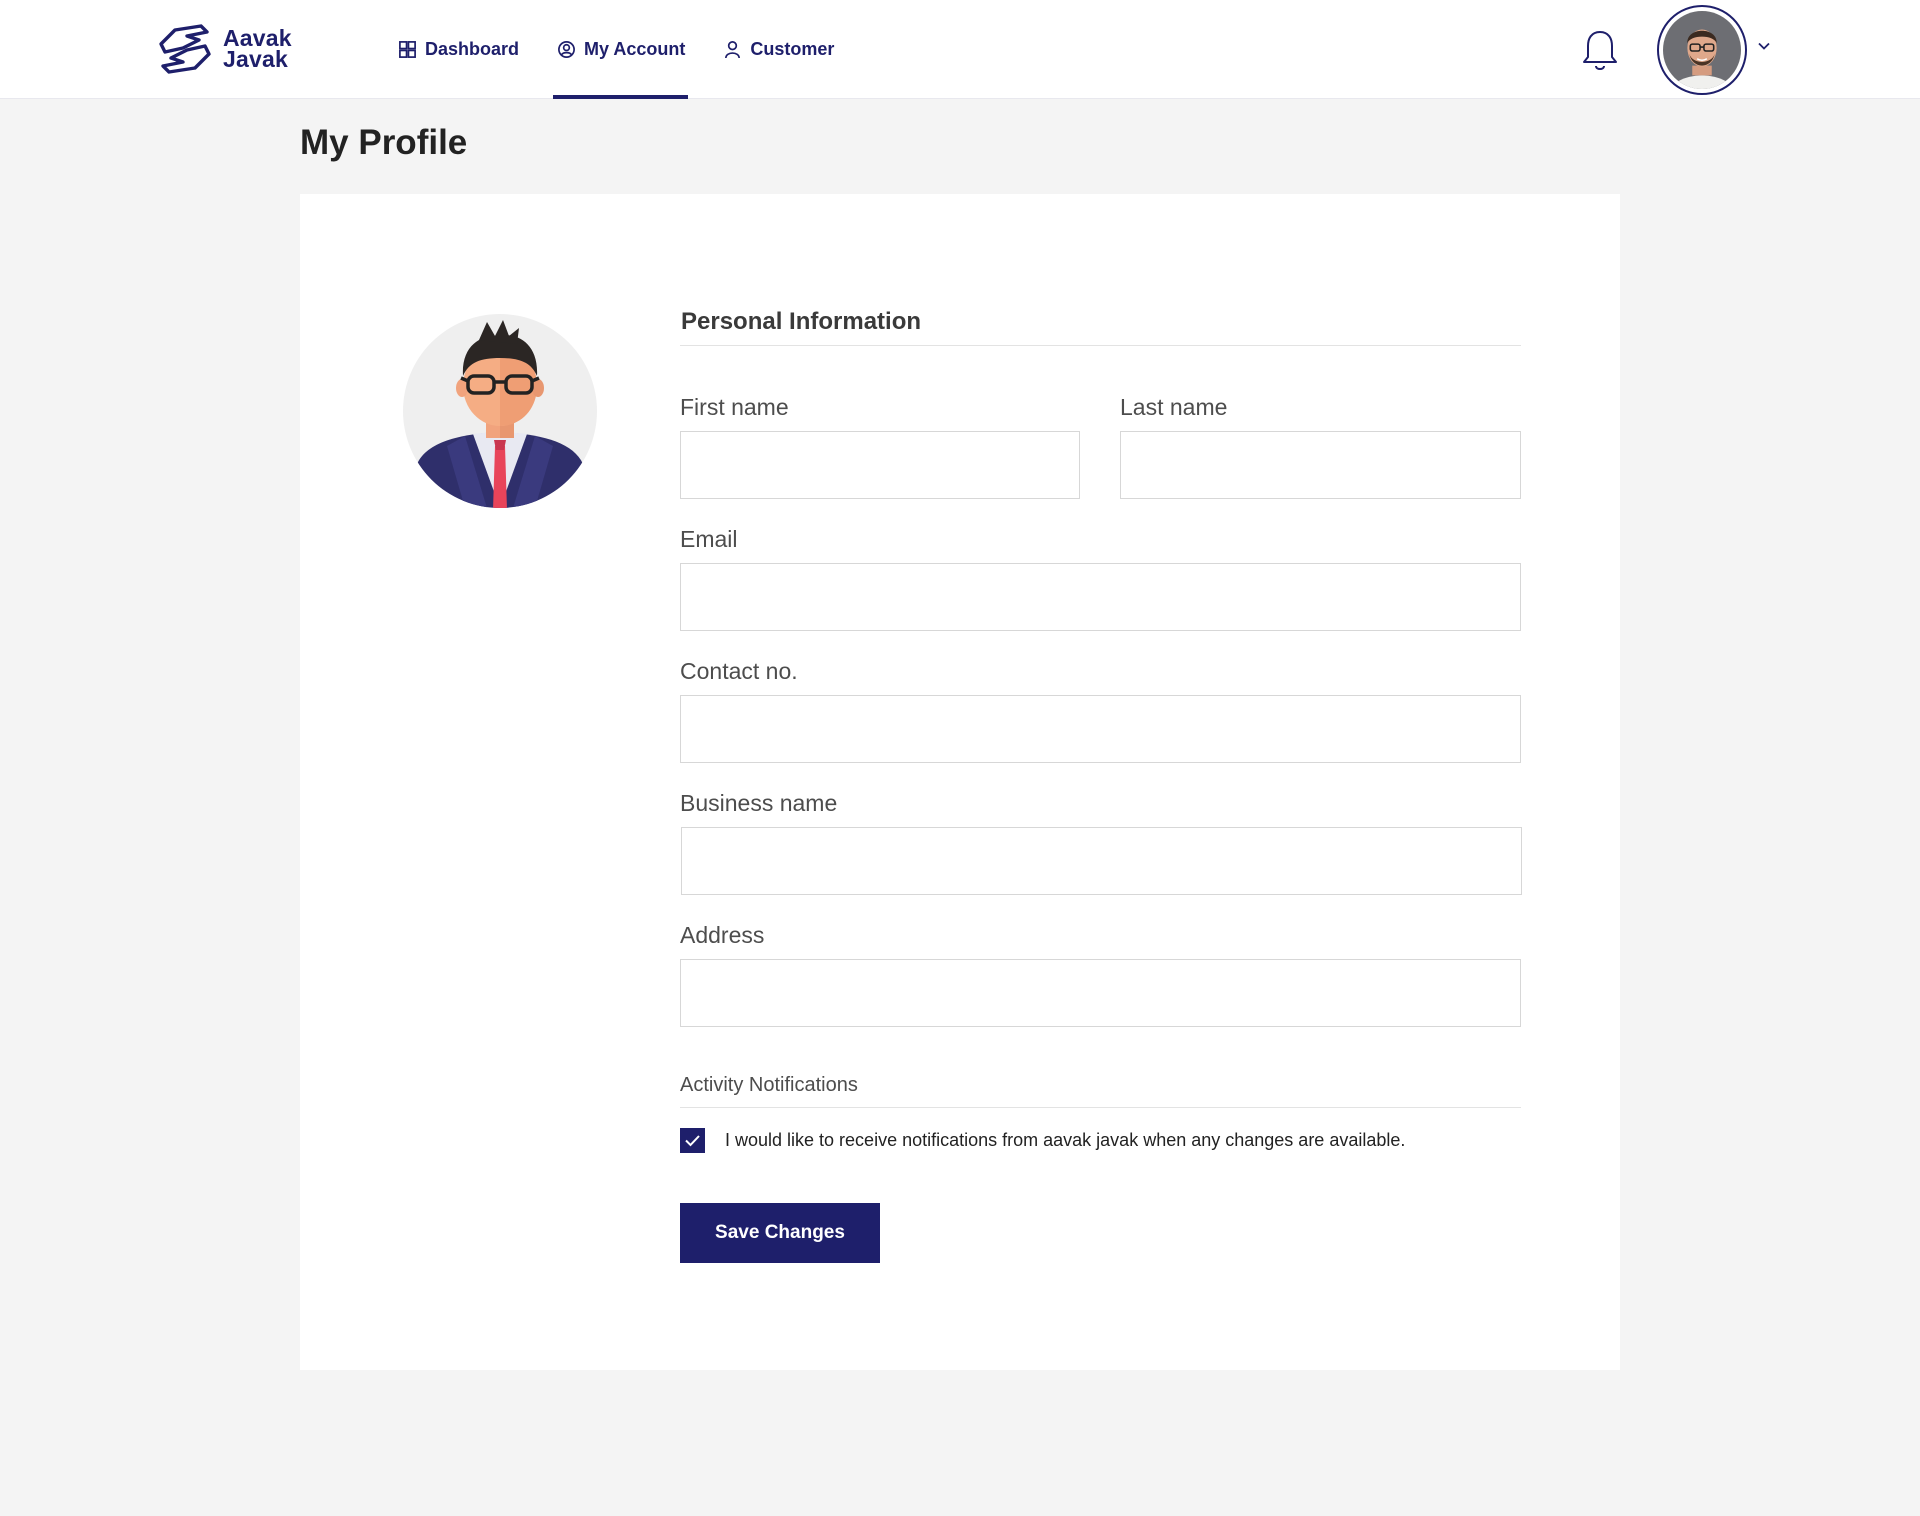 This screenshot has width=1920, height=1516. Describe the element at coordinates (792, 49) in the screenshot. I see `nav-customer-label: Customer` at that location.